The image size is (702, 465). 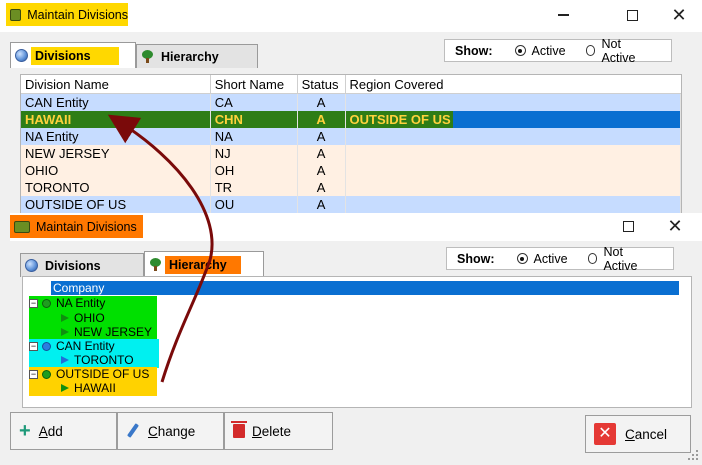 I want to click on window-2-title: Maintain Divisions, so click(x=76, y=226).